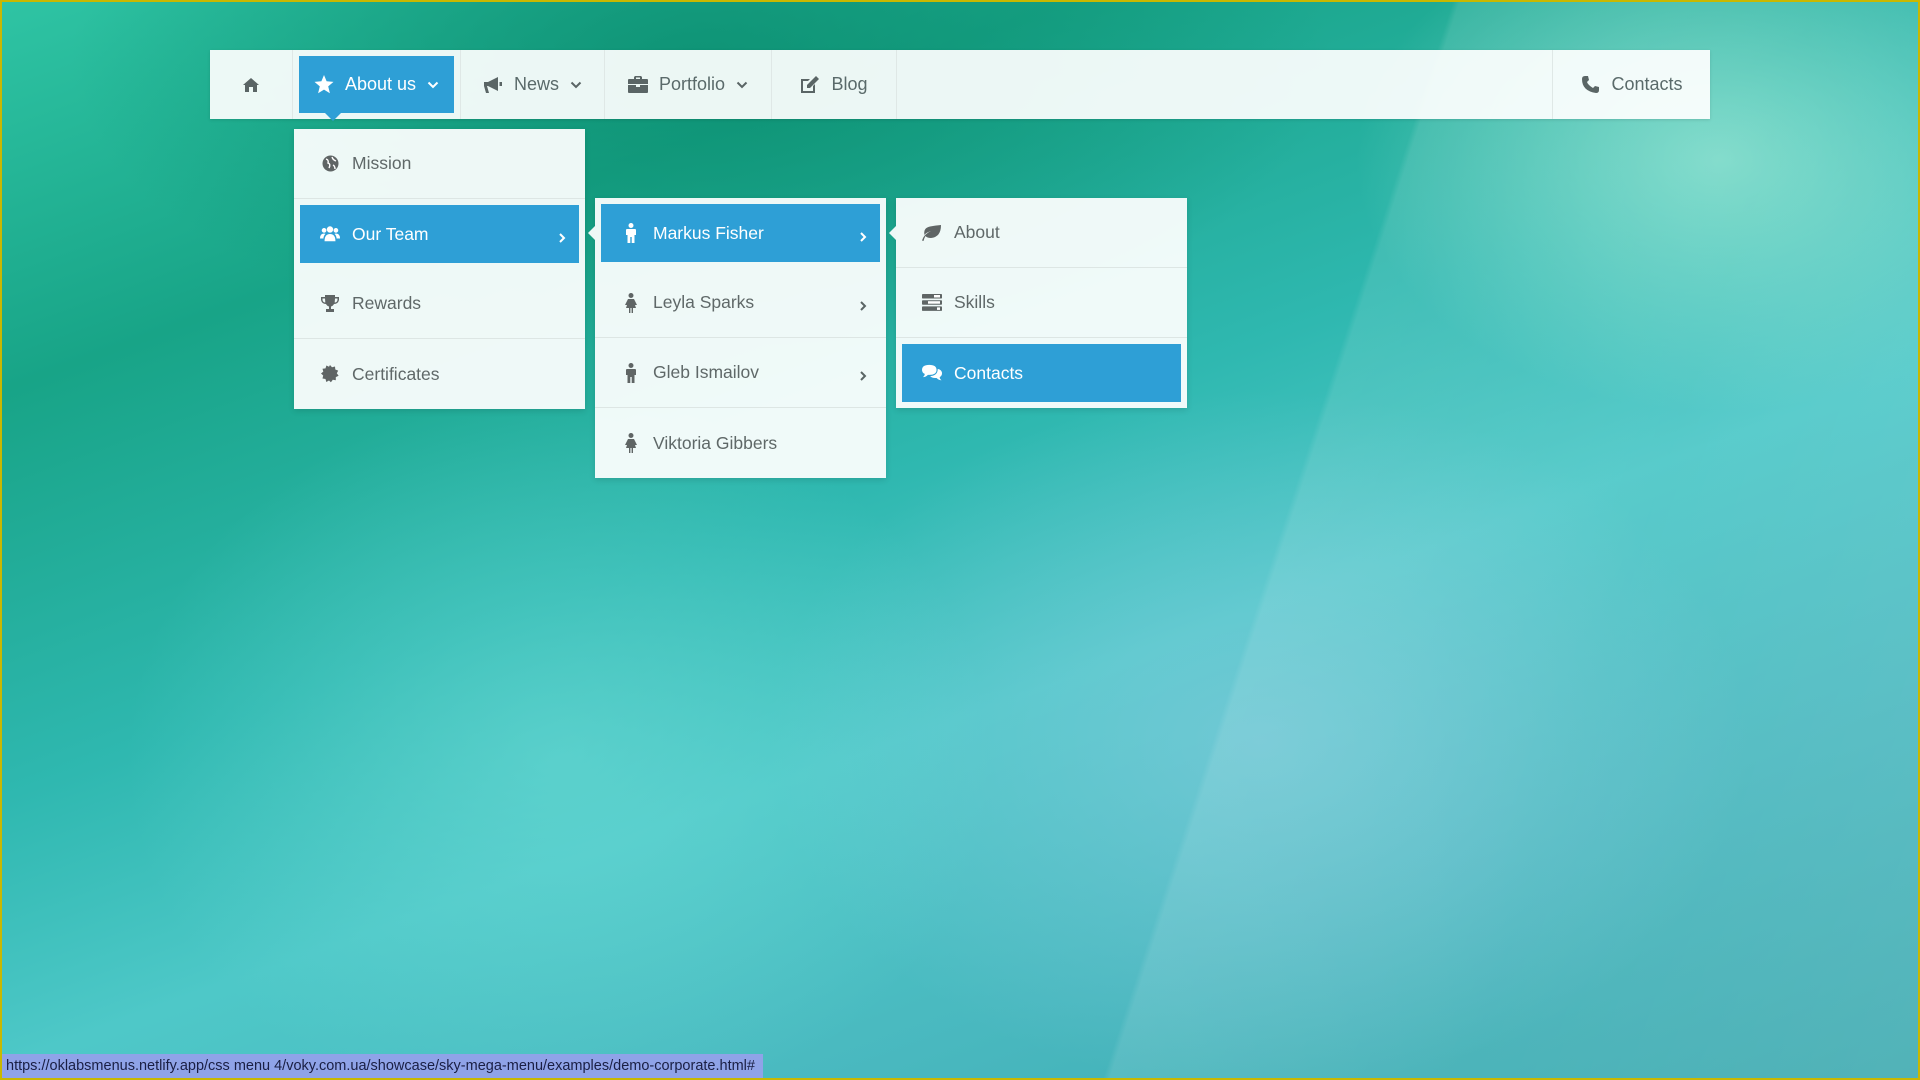 The width and height of the screenshot is (1920, 1080). What do you see at coordinates (708, 232) in the screenshot?
I see `menu-item-label: Markus Fisher` at bounding box center [708, 232].